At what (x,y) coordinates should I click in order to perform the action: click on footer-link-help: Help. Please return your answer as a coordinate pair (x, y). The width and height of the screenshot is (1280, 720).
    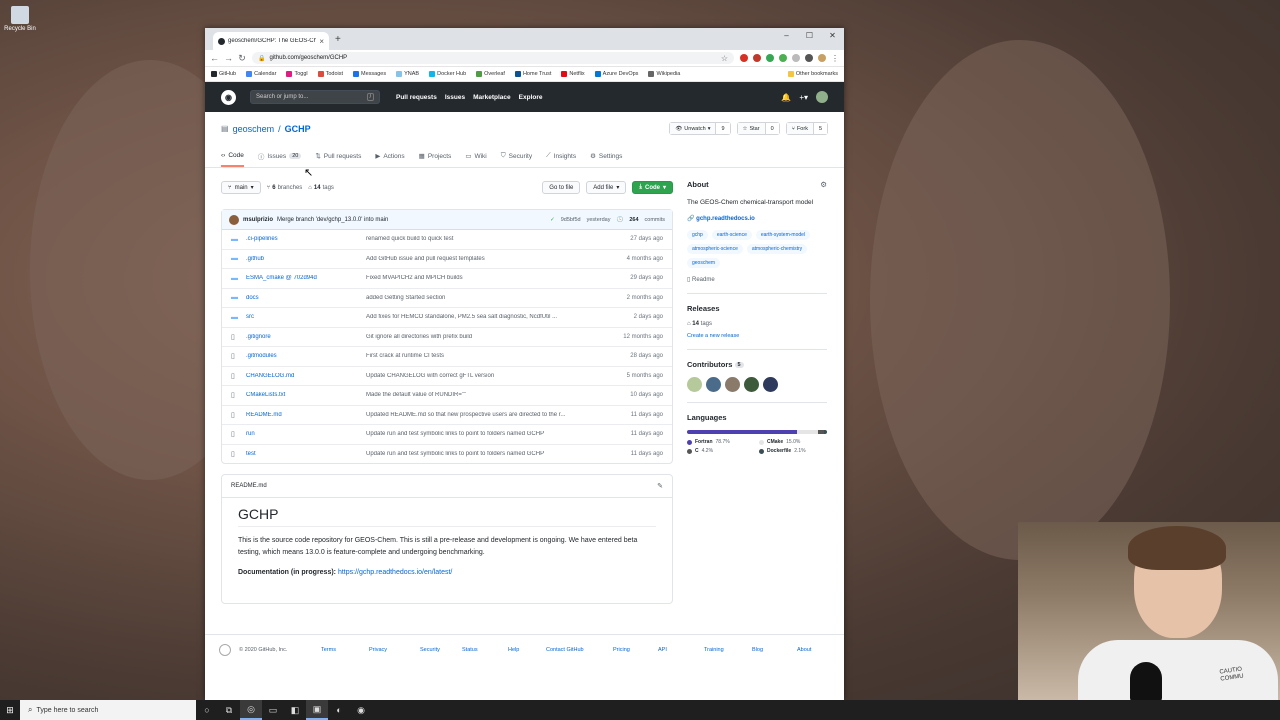
    Looking at the image, I should click on (527, 650).